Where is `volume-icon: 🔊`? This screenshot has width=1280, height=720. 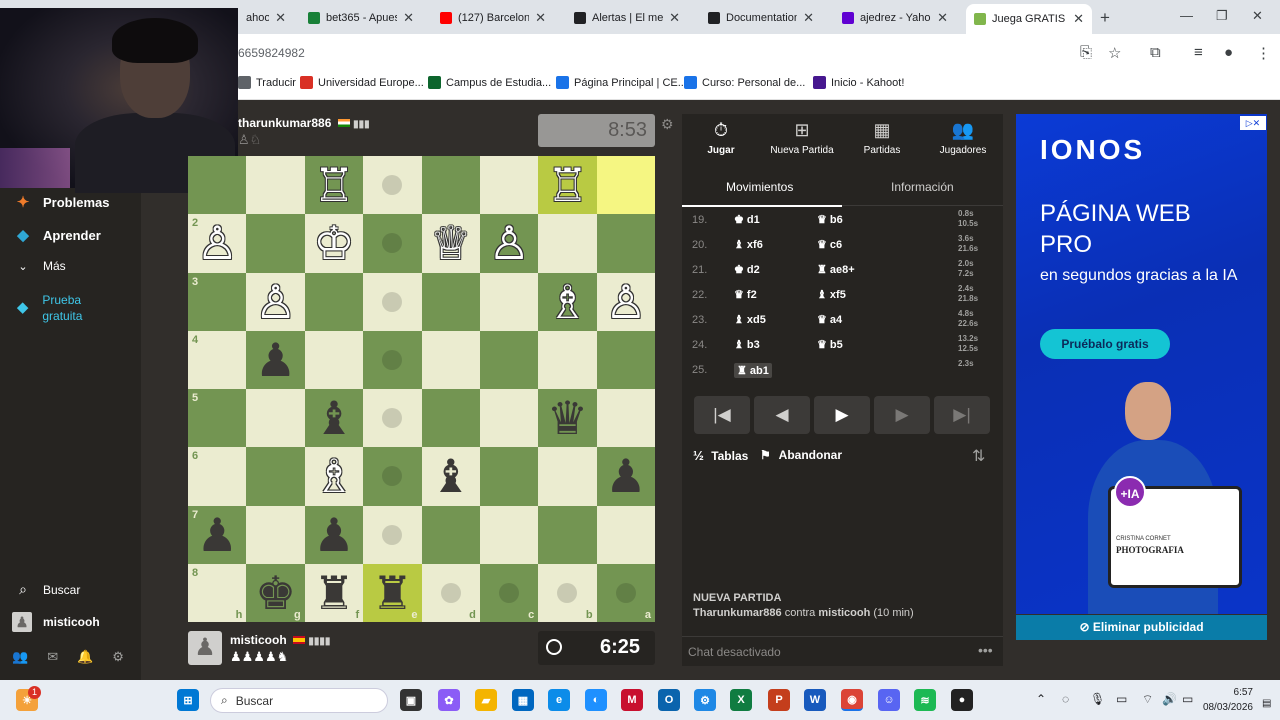
volume-icon: 🔊 is located at coordinates (1169, 699).